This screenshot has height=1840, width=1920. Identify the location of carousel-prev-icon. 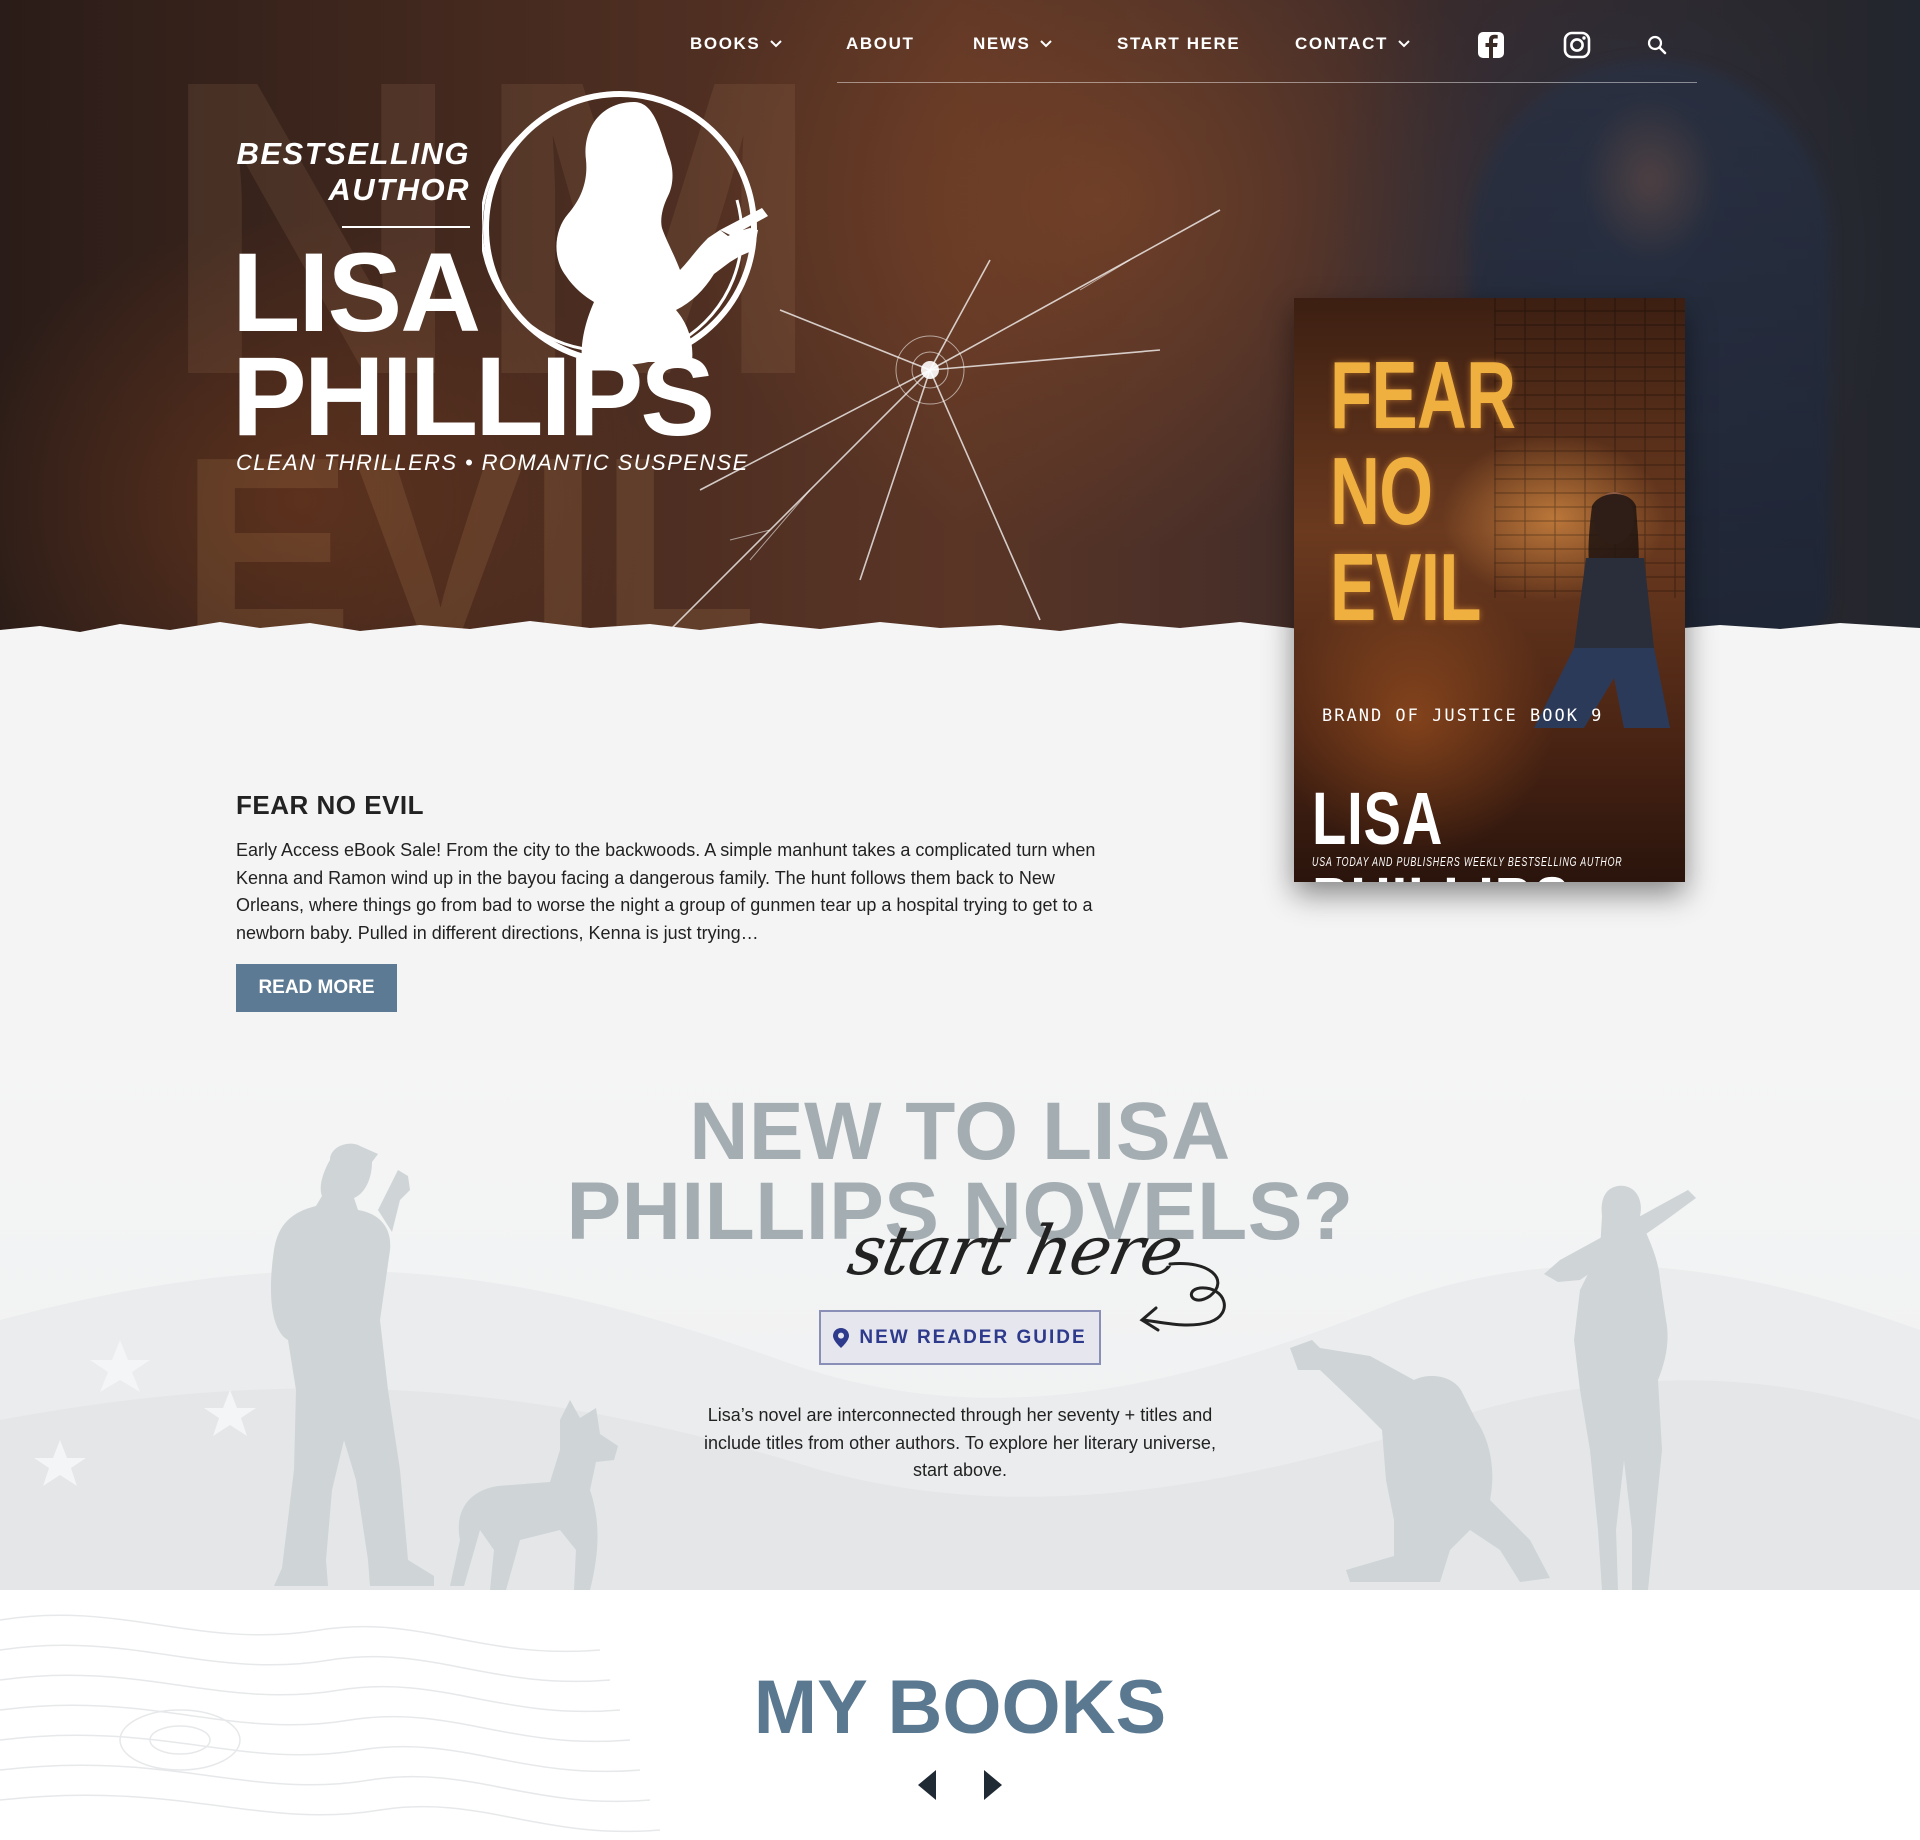
(927, 1785).